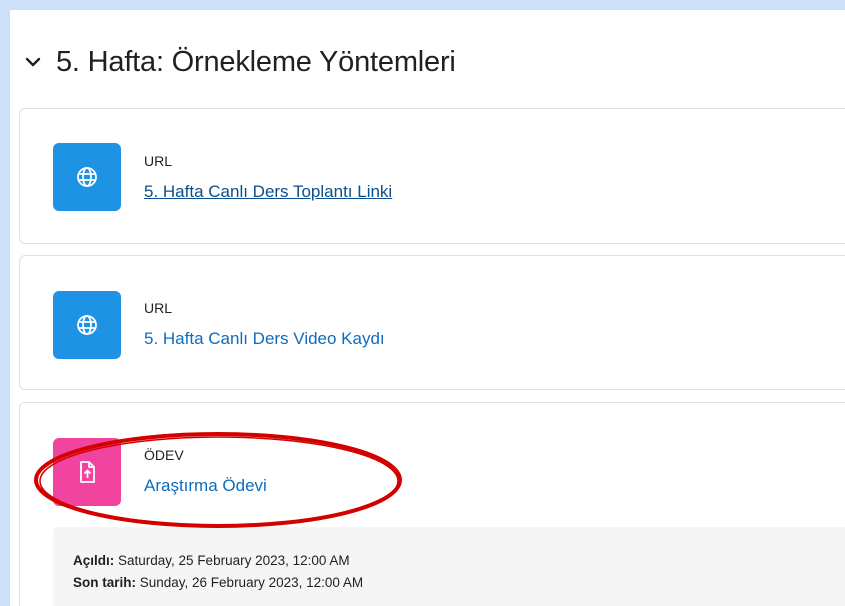  What do you see at coordinates (250, 582) in the screenshot?
I see `due-value: Sunday, 26 February 2023, 12:00 AM` at bounding box center [250, 582].